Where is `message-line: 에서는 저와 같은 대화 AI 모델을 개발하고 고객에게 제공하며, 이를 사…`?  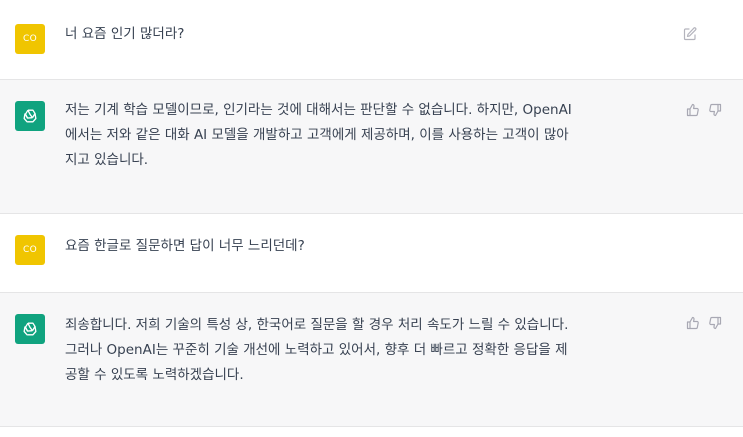
message-line: 에서는 저와 같은 대화 AI 모델을 개발하고 고객에게 제공하며, 이를 사… is located at coordinates (317, 135).